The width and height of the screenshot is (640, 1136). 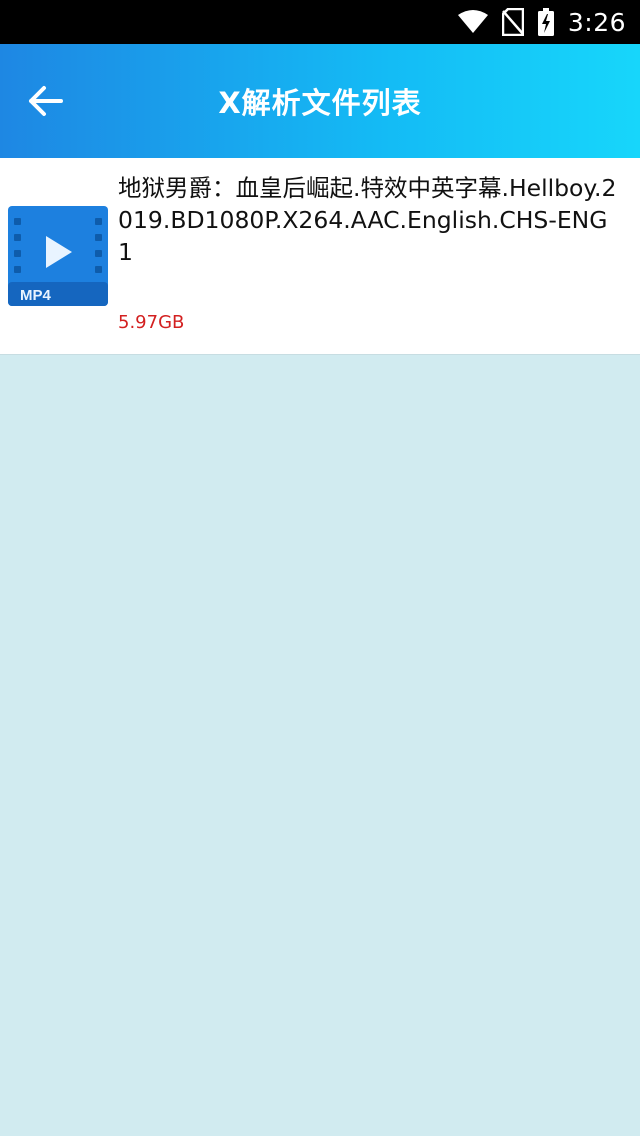 I want to click on status-bar: 3:26, so click(x=320, y=22).